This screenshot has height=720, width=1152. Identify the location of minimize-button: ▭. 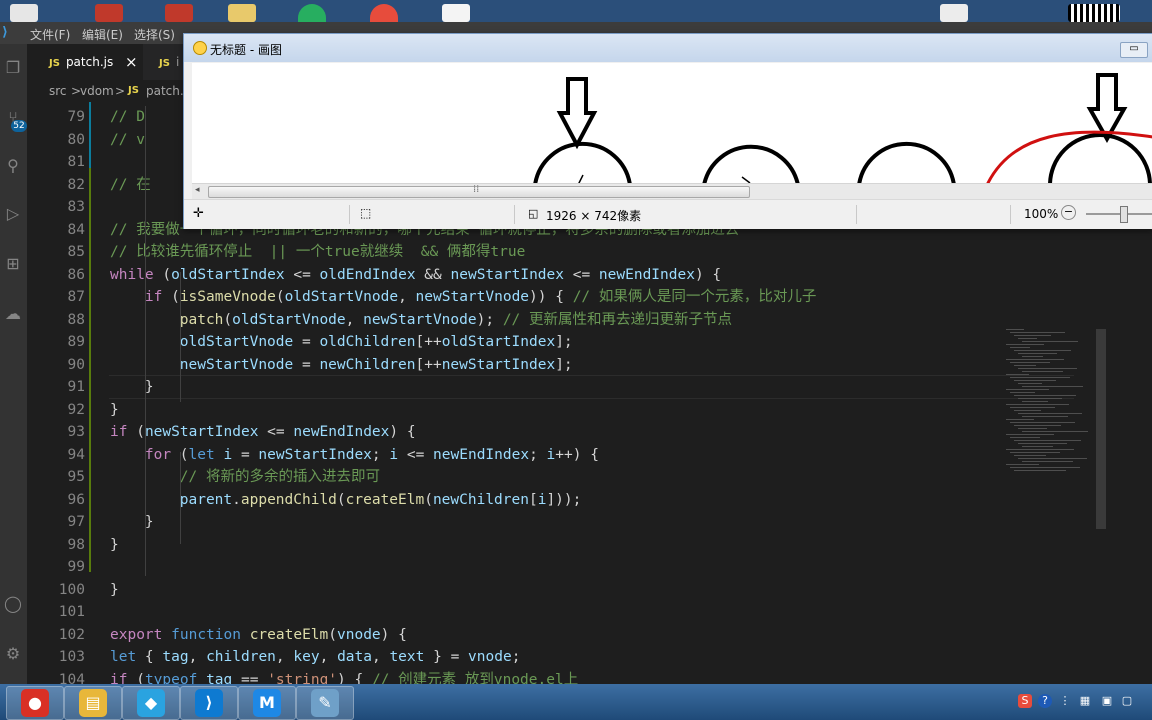
(1134, 50).